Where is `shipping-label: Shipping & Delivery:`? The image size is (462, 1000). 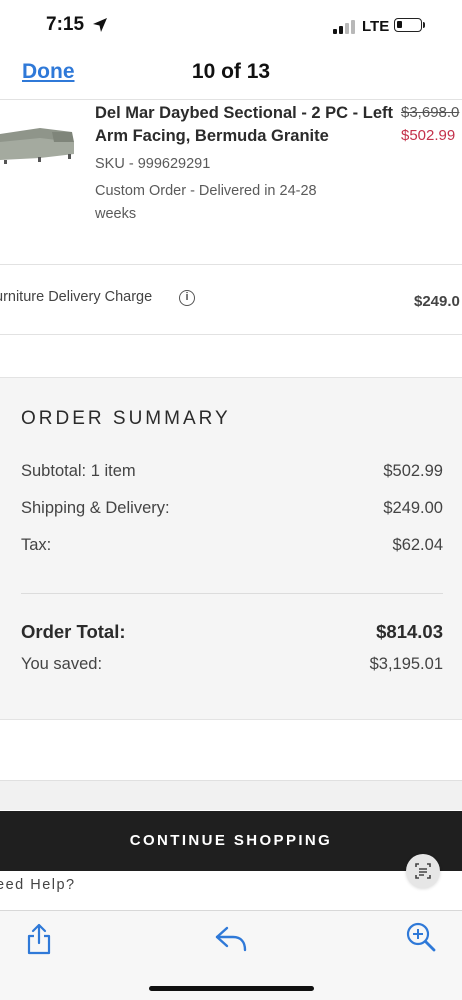
shipping-label: Shipping & Delivery: is located at coordinates (95, 508).